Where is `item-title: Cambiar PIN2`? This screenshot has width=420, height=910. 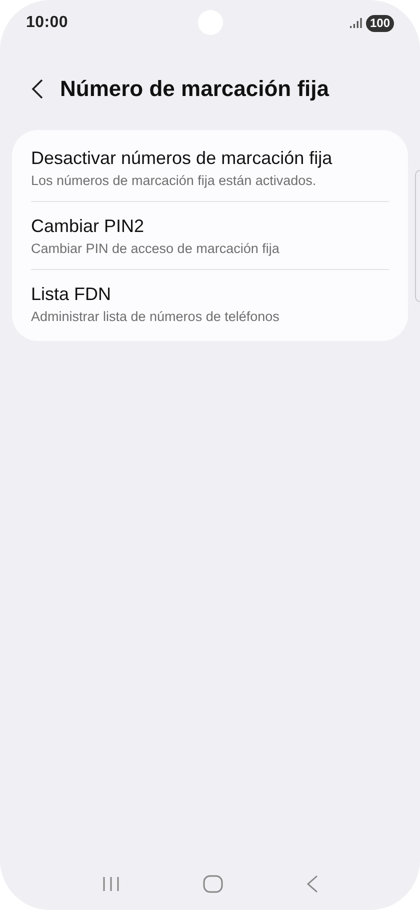 item-title: Cambiar PIN2 is located at coordinates (88, 226).